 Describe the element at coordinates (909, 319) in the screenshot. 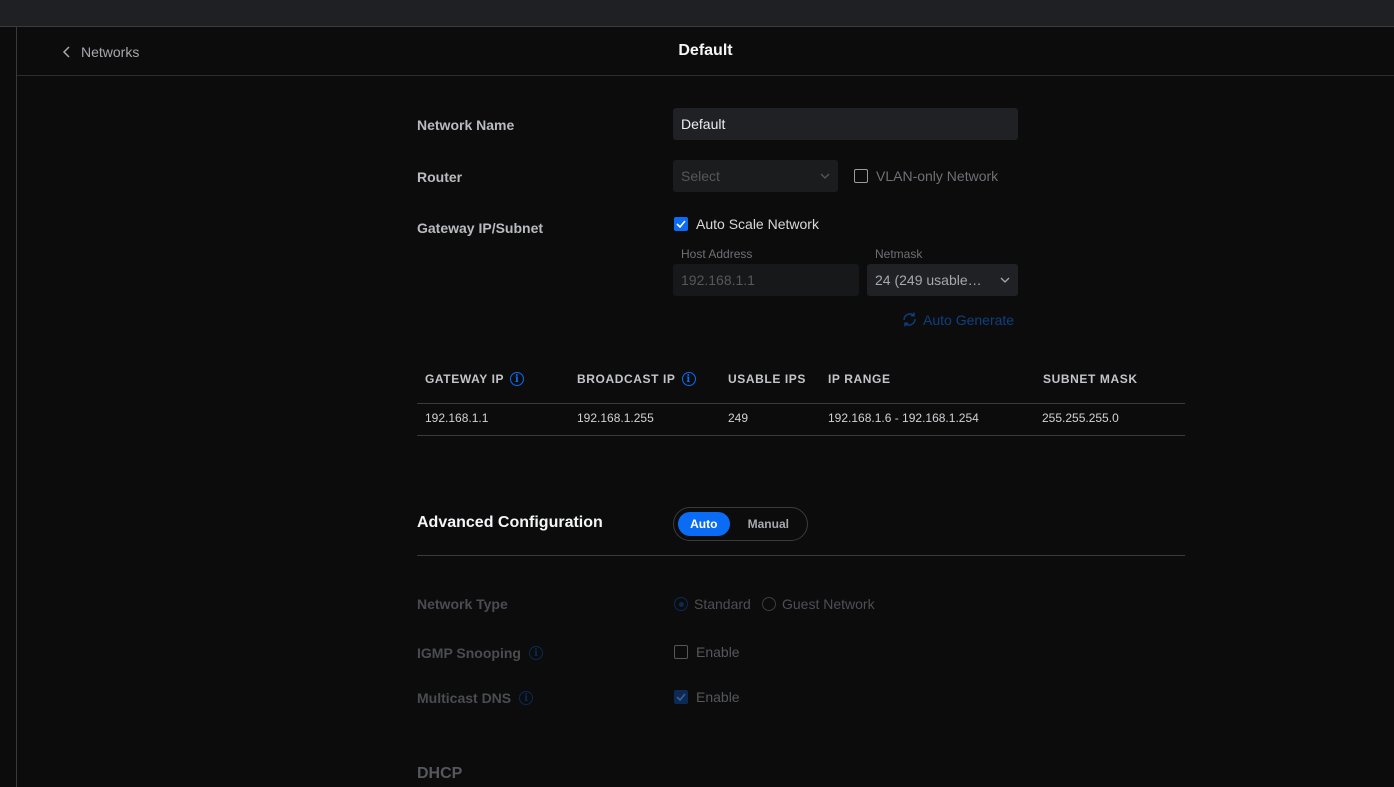

I see `refresh-icon` at that location.